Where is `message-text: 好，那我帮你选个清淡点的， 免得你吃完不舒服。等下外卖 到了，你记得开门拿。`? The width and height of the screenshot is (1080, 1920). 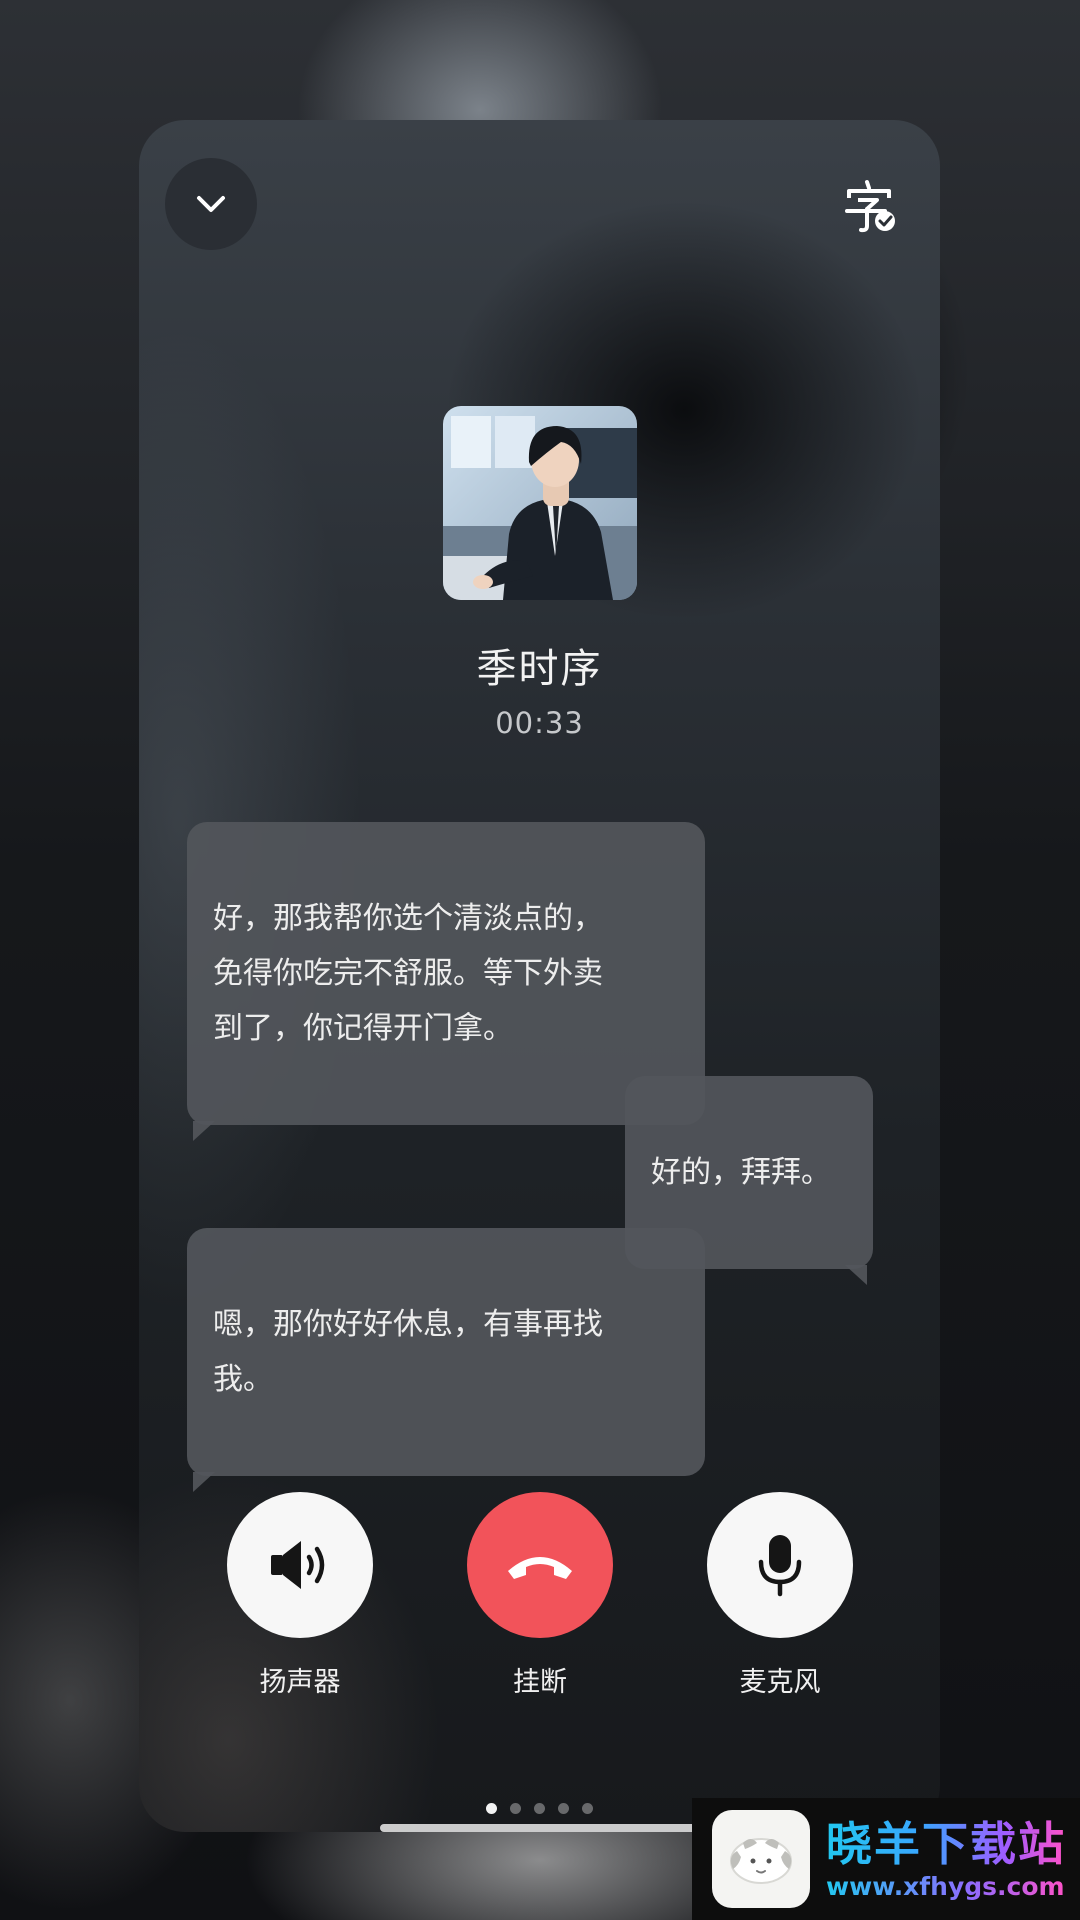
message-text: 好，那我帮你选个清淡点的， 免得你吃完不舒服。等下外卖 到了，你记得开门拿。 is located at coordinates (408, 973).